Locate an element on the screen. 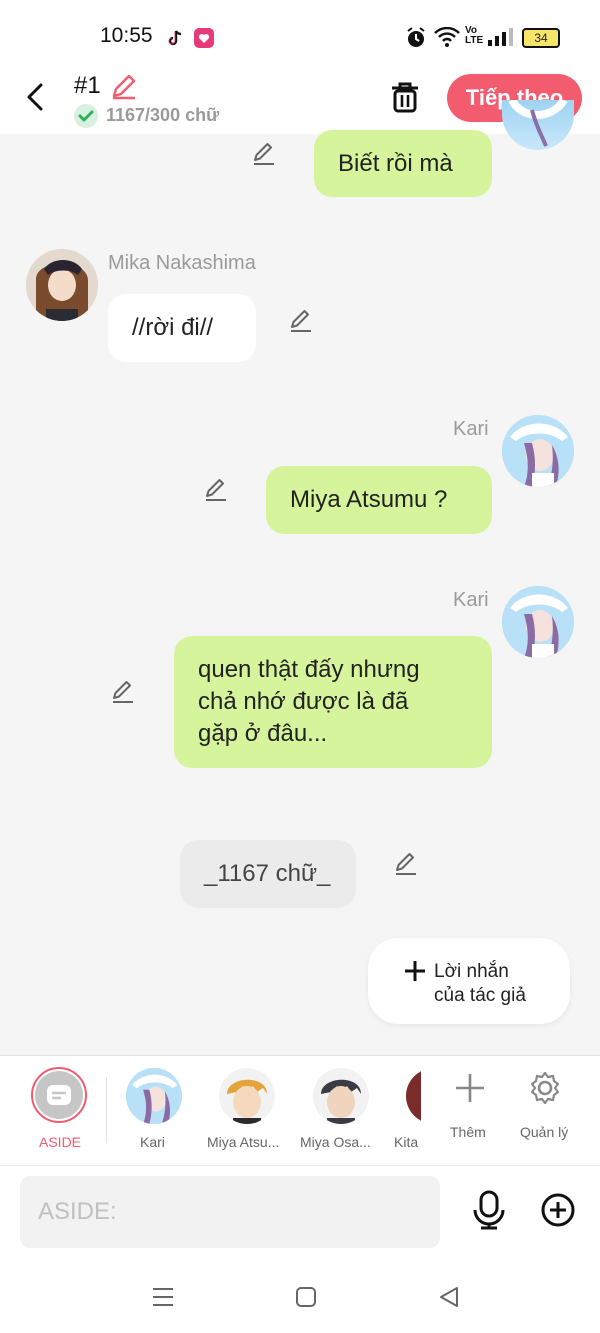  battery-icon: 34 is located at coordinates (541, 38).